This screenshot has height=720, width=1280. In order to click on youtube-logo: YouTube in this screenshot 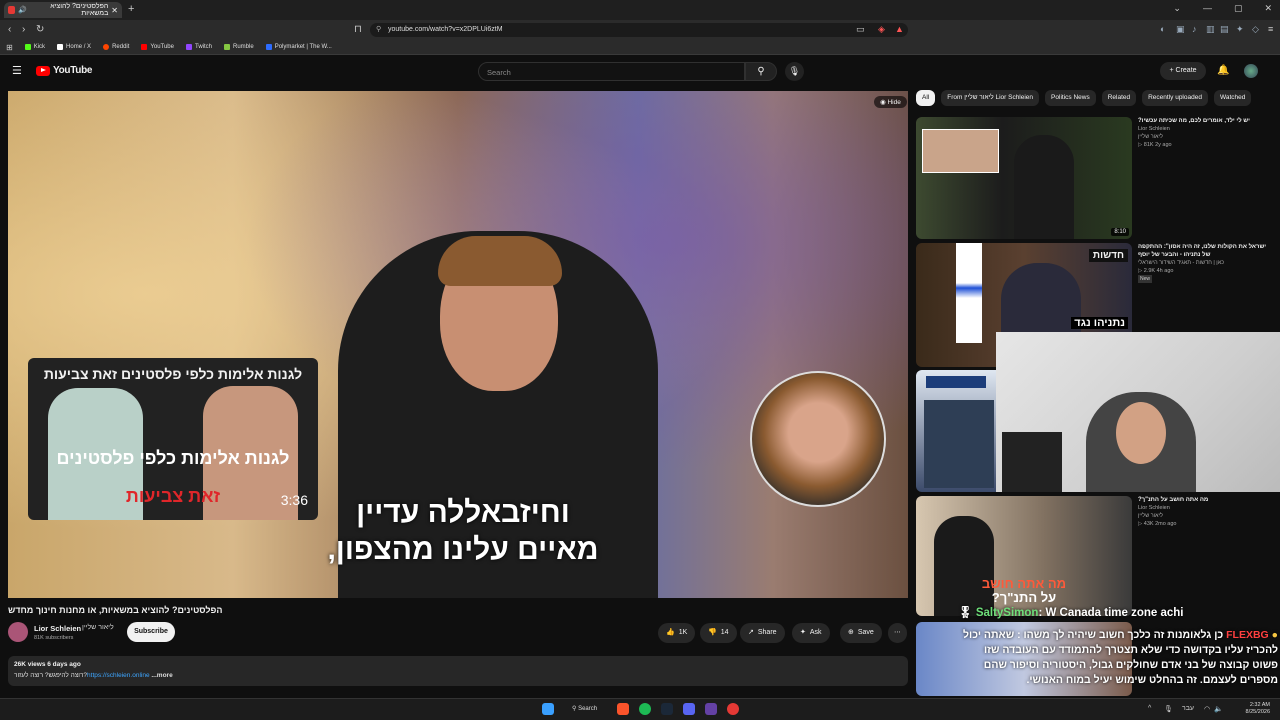, I will do `click(64, 70)`.